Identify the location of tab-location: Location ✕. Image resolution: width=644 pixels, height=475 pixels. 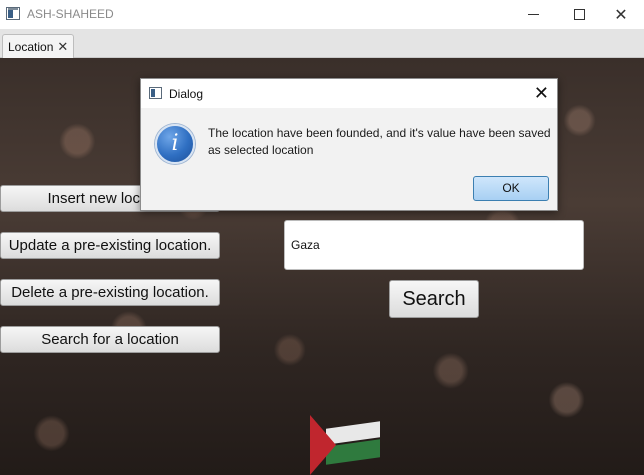
(38, 46).